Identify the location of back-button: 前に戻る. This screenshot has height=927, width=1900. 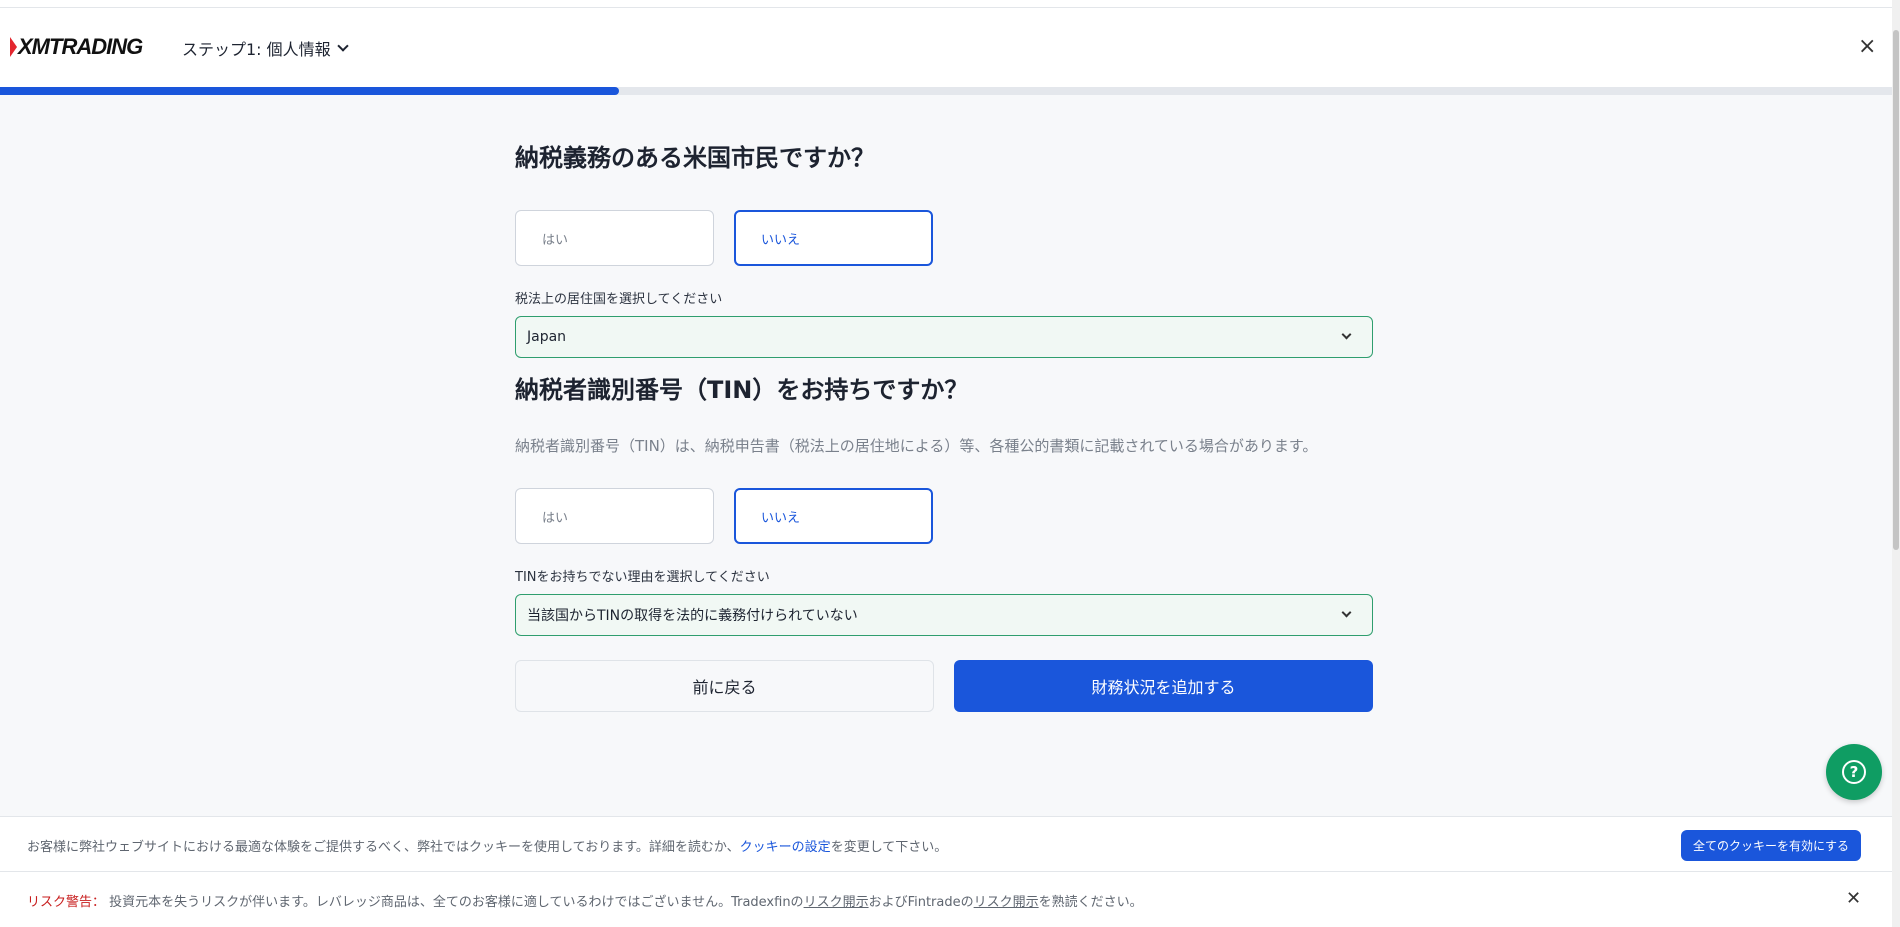
(724, 686).